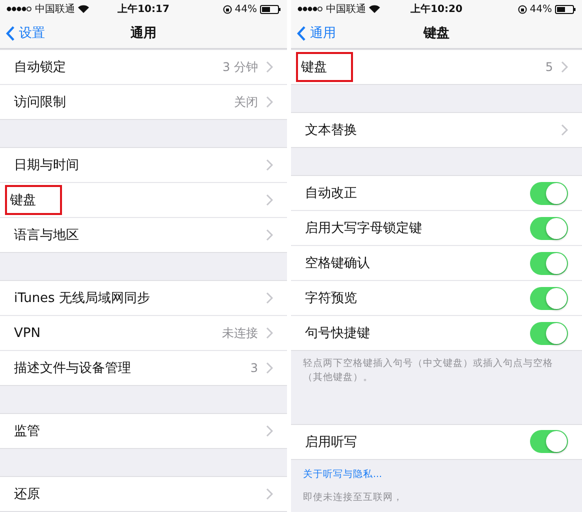 The width and height of the screenshot is (582, 512). I want to click on status-time: 上午10:20, so click(436, 9).